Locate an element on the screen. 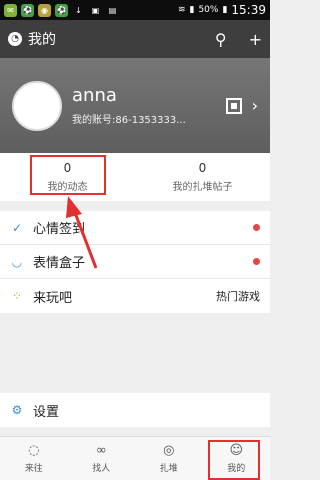  highlight-box-tab-me is located at coordinates (234, 460).